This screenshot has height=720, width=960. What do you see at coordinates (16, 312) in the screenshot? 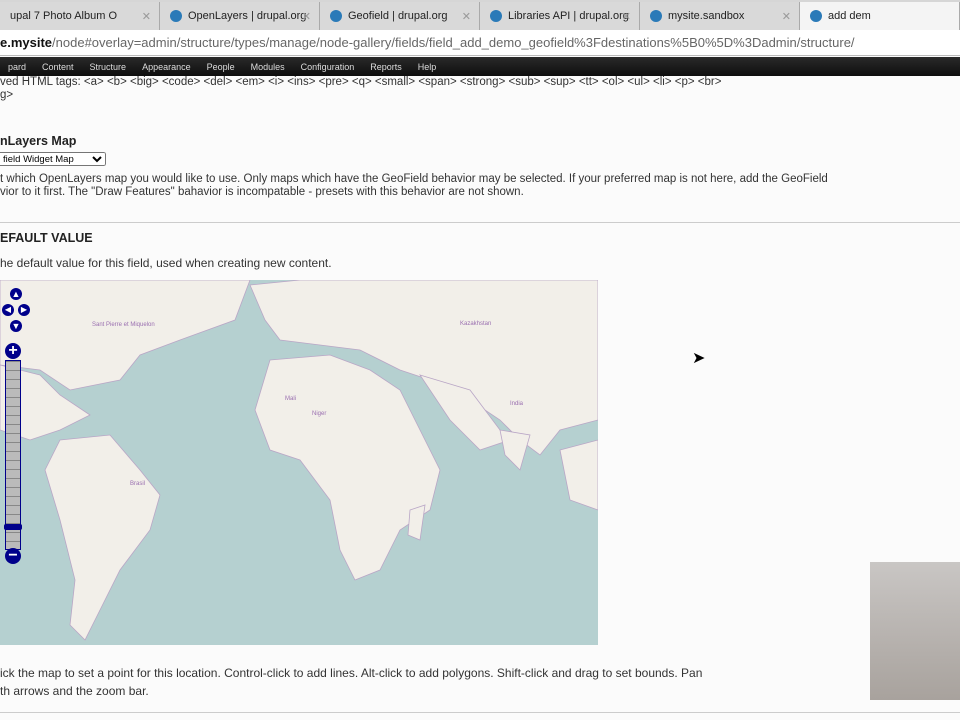
I see `pan-arrows: ▲ ◀ ▶ ▼` at bounding box center [16, 312].